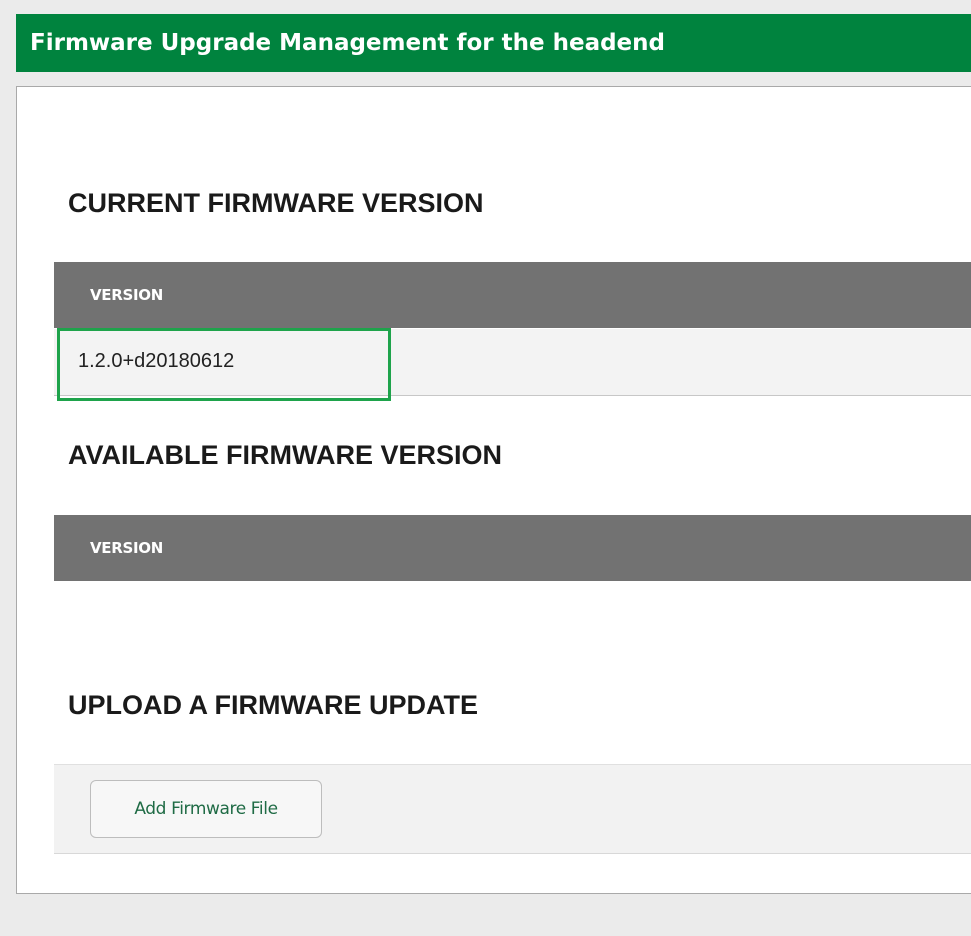 This screenshot has height=936, width=971. I want to click on upload-firmware-heading: UPLOAD A FIRMWARE UPDATE, so click(273, 705).